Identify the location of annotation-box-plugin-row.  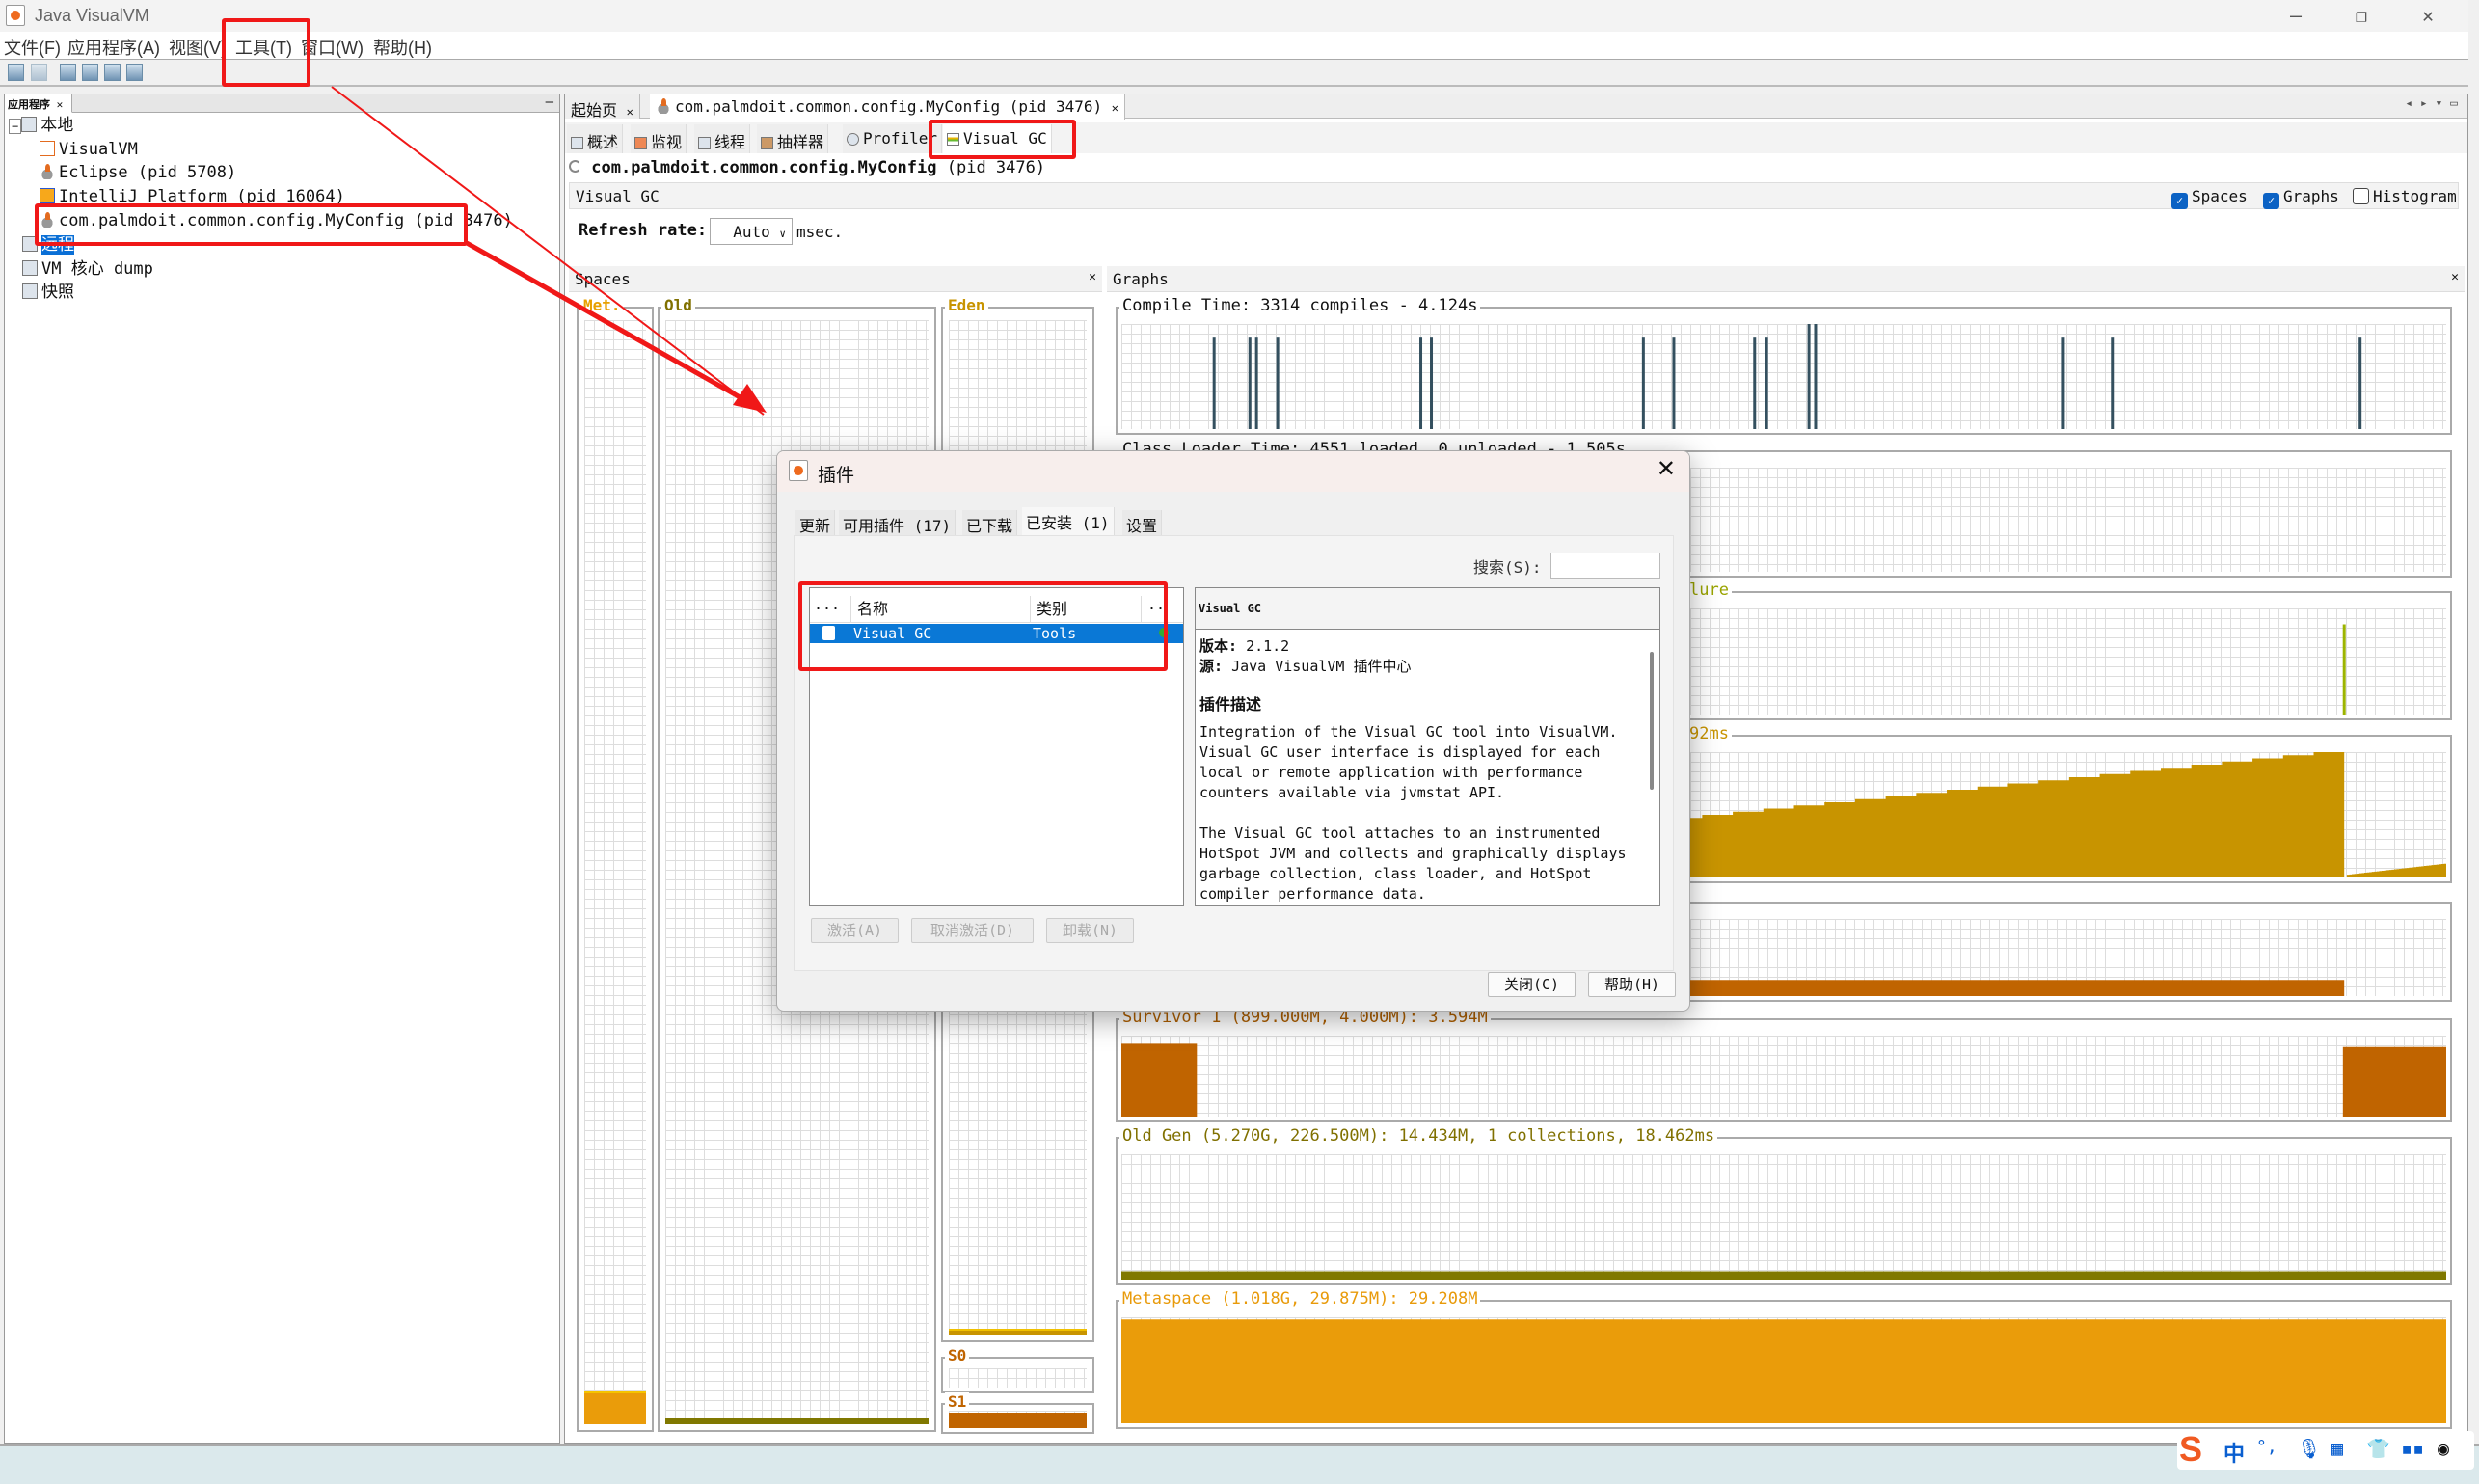
(983, 626).